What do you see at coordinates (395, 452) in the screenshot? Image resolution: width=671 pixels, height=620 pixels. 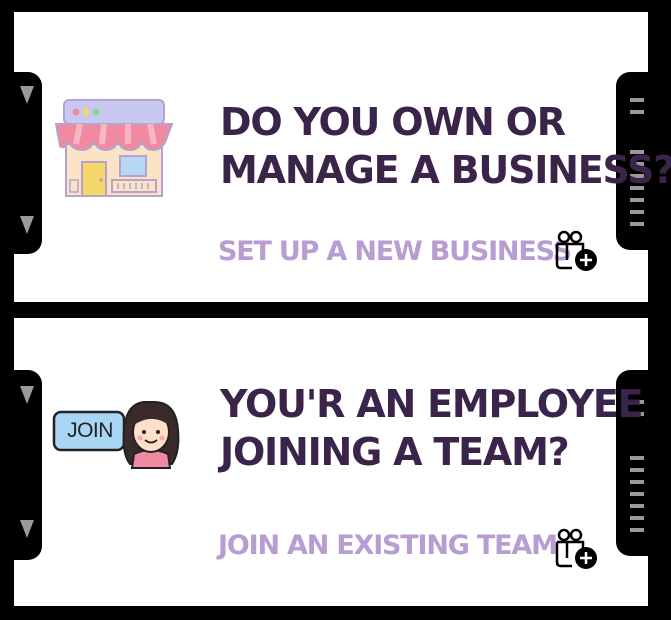 I see `employee-question-line-2: JOINING A TEAM?` at bounding box center [395, 452].